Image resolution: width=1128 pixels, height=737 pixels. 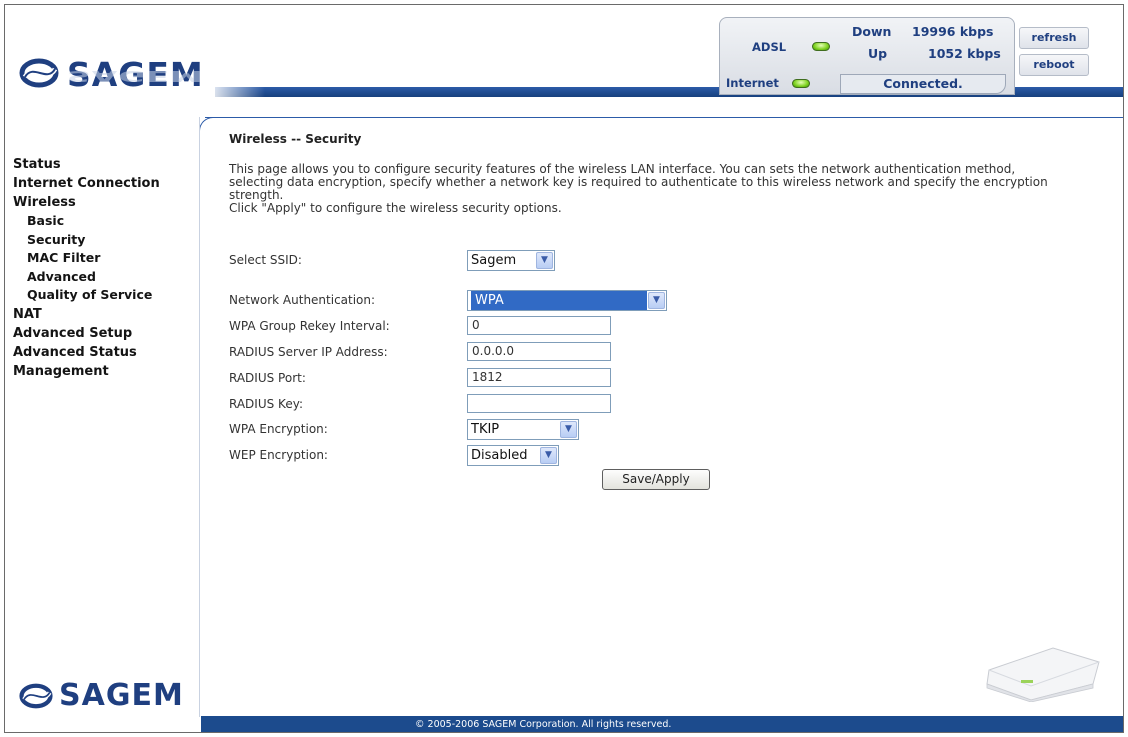 What do you see at coordinates (278, 455) in the screenshot?
I see `wep-encryption-label: WEP Encryption:` at bounding box center [278, 455].